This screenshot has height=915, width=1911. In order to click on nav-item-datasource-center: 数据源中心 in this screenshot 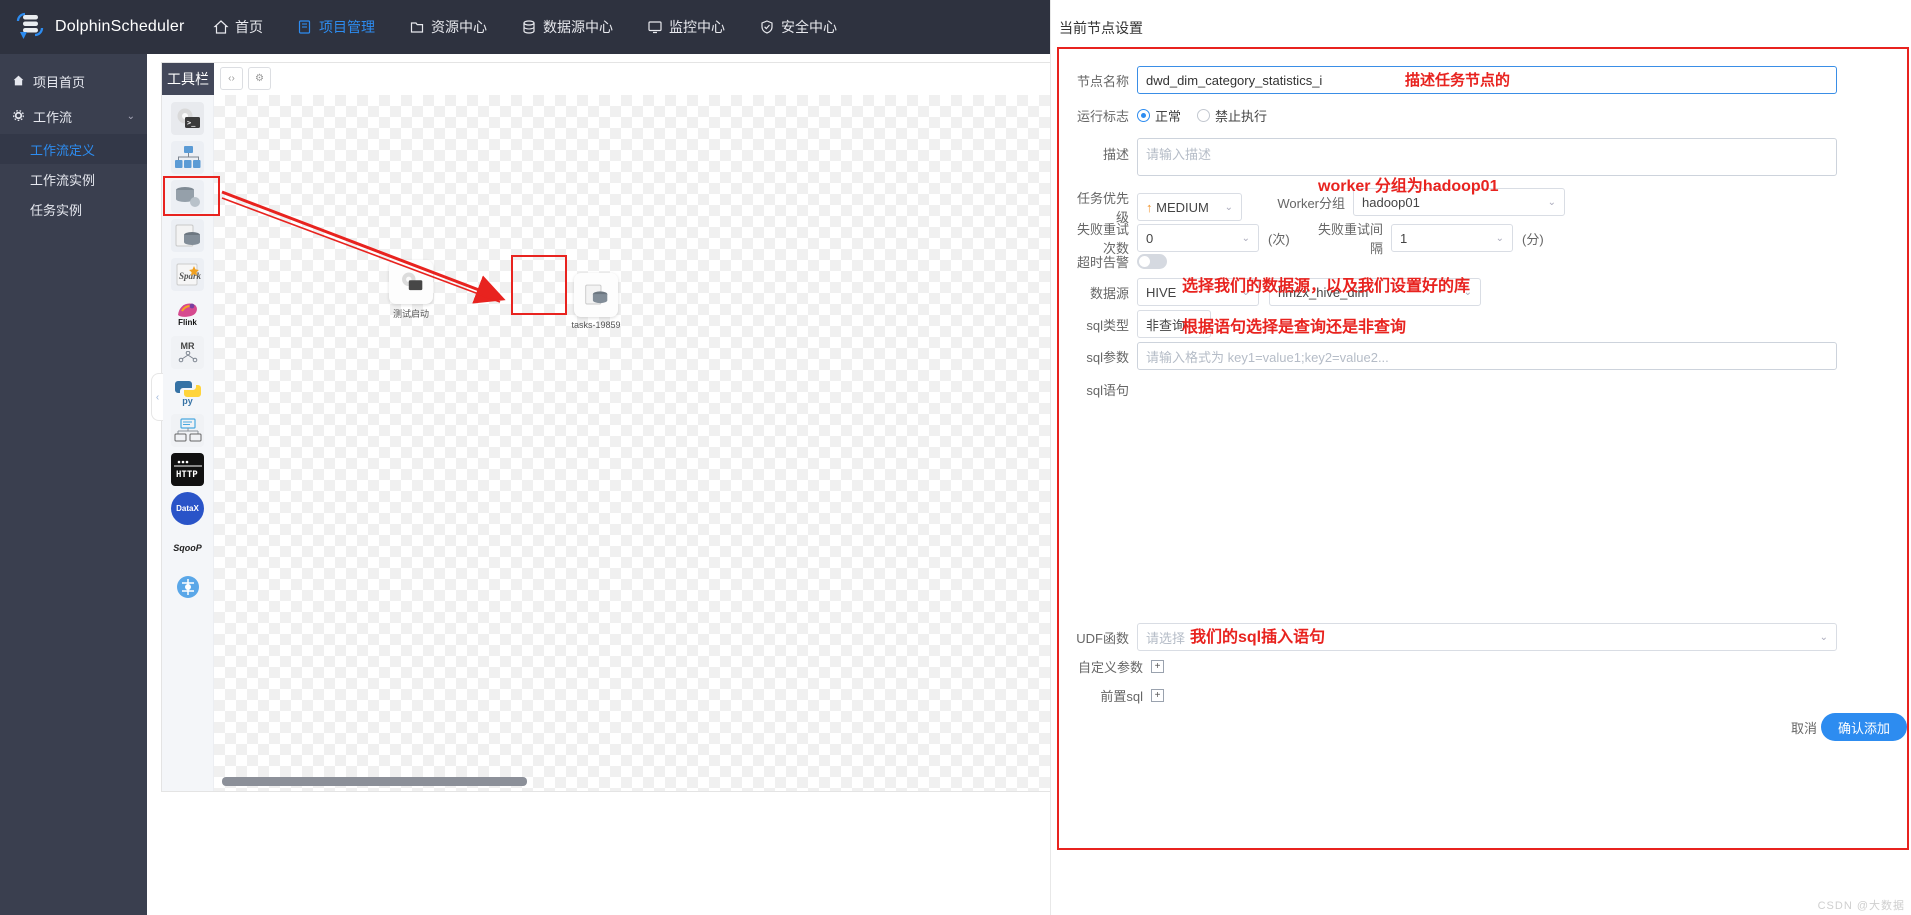, I will do `click(567, 27)`.